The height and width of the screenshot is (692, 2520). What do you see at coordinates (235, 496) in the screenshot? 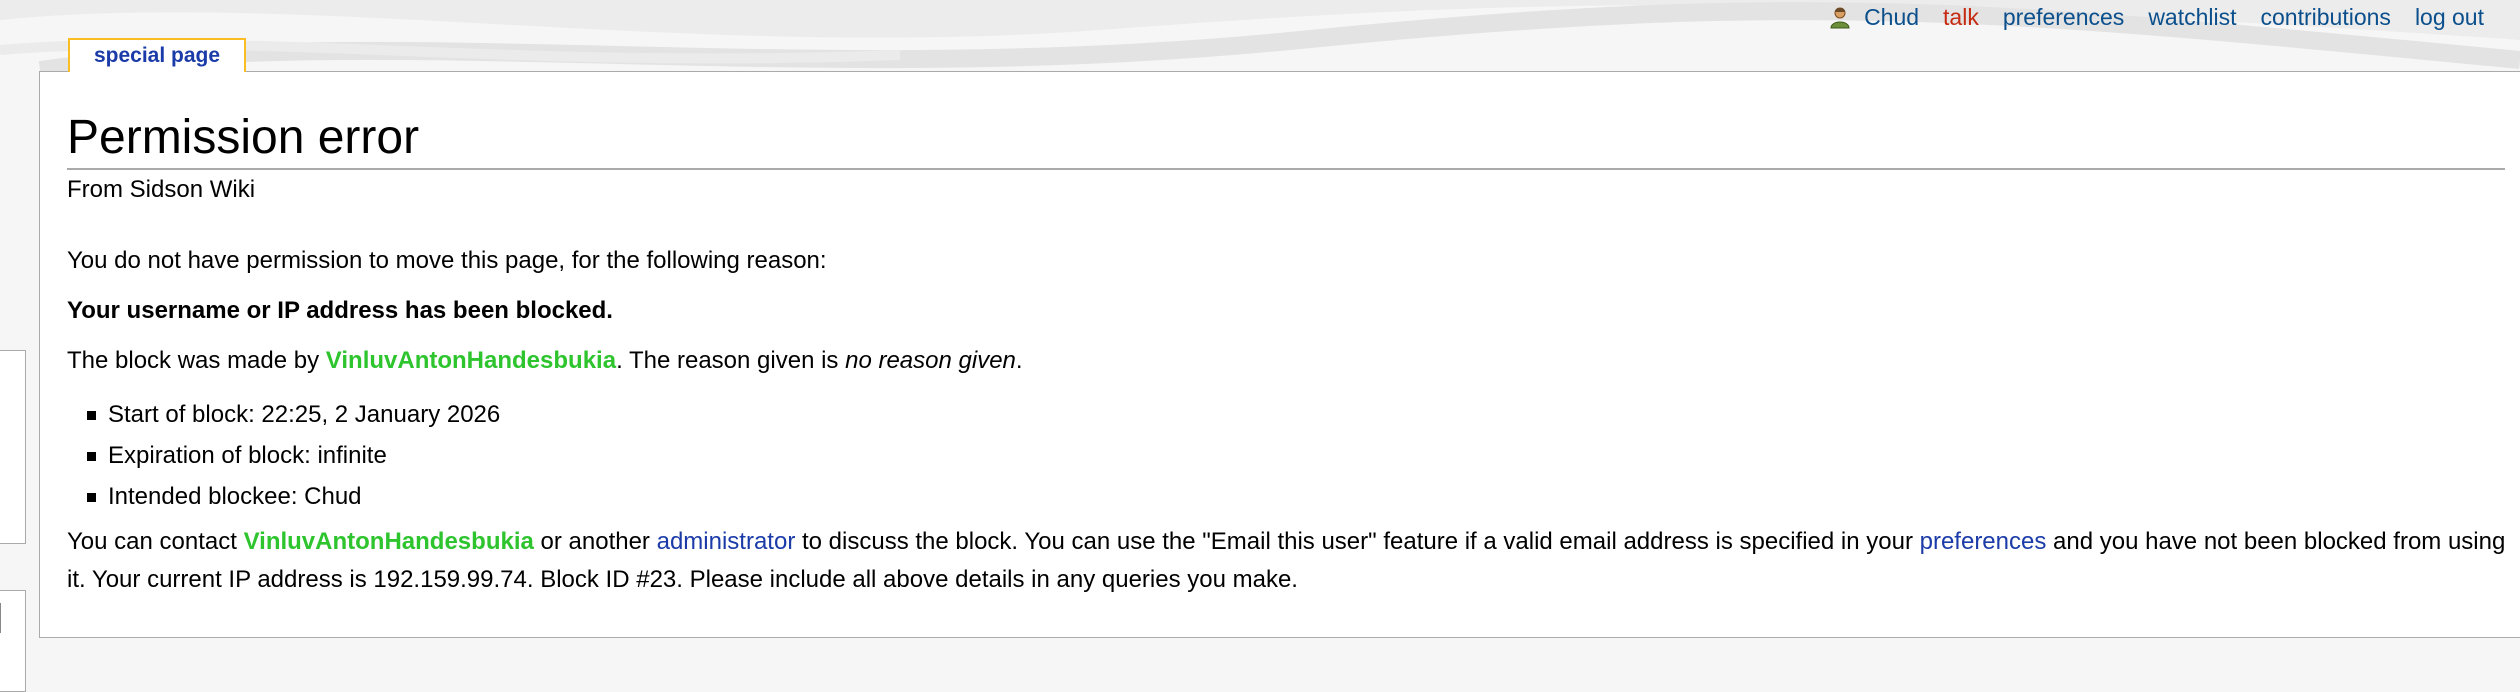
I see `intended-blockee: Intended blockee: Chud` at bounding box center [235, 496].